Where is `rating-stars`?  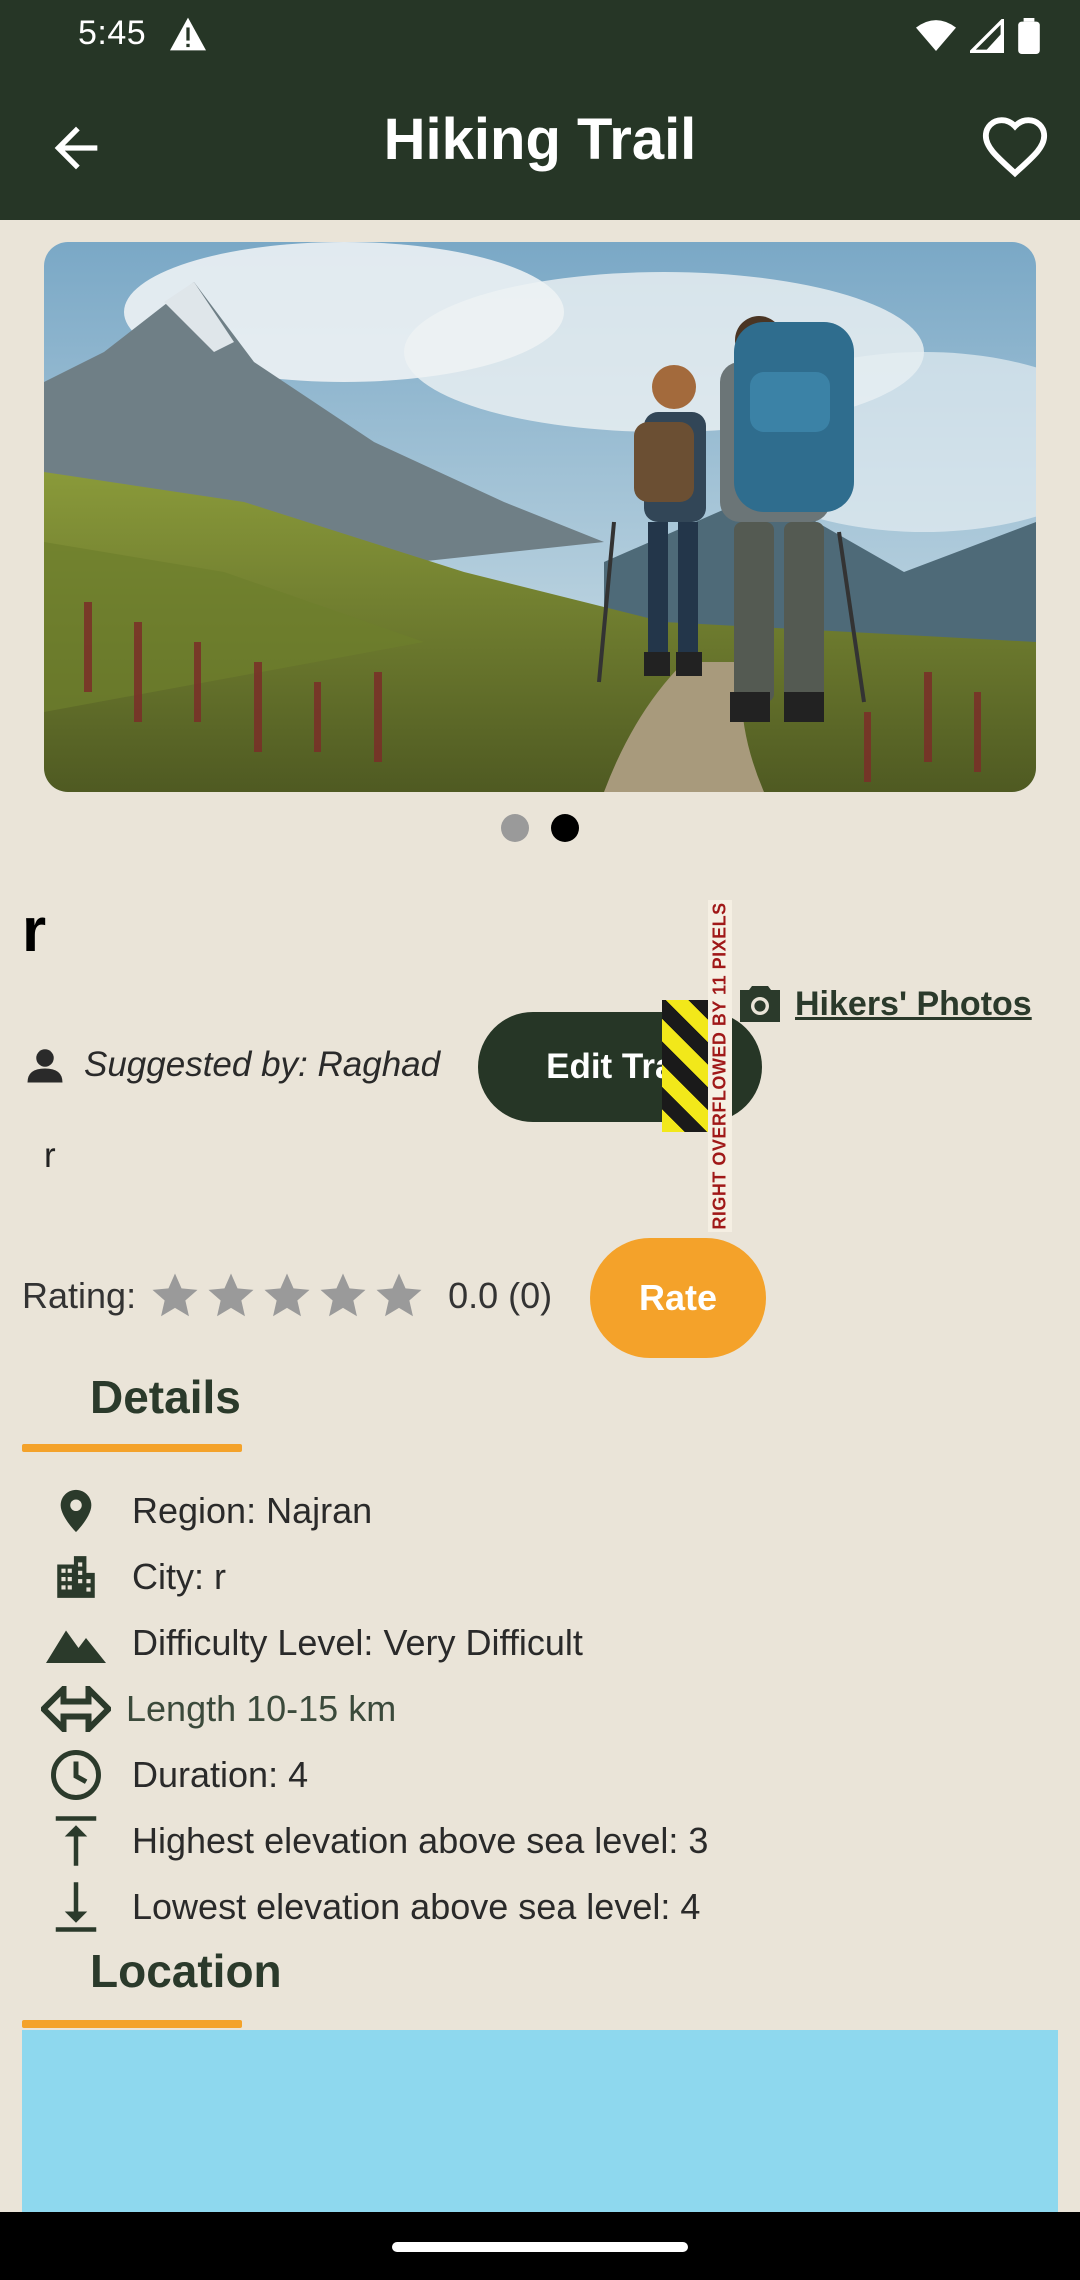 rating-stars is located at coordinates (287, 1296).